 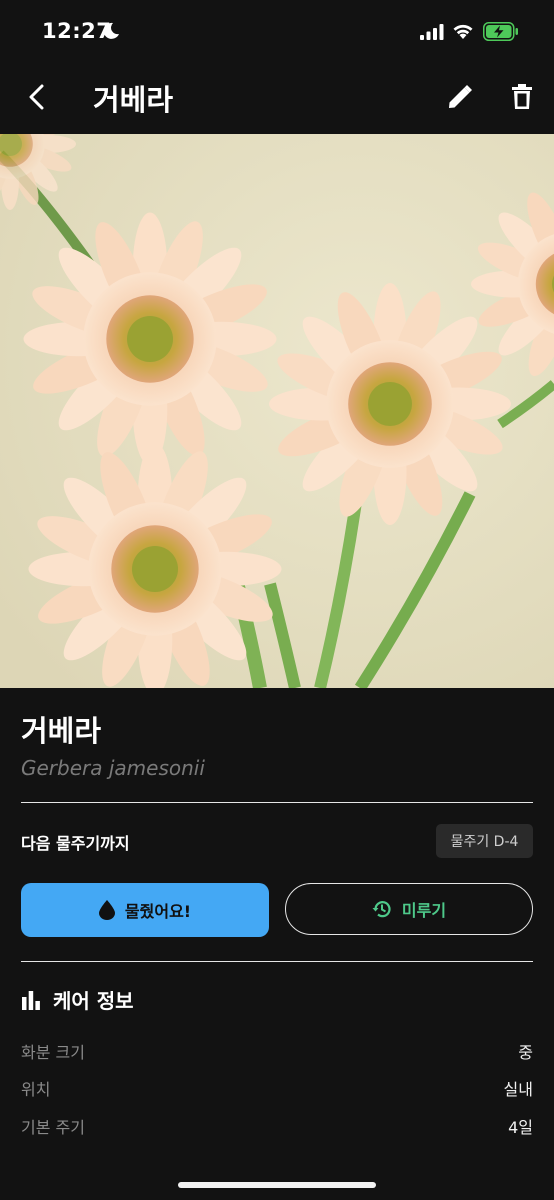 I want to click on dday-badge-text: 물주기 D-4, so click(x=484, y=842).